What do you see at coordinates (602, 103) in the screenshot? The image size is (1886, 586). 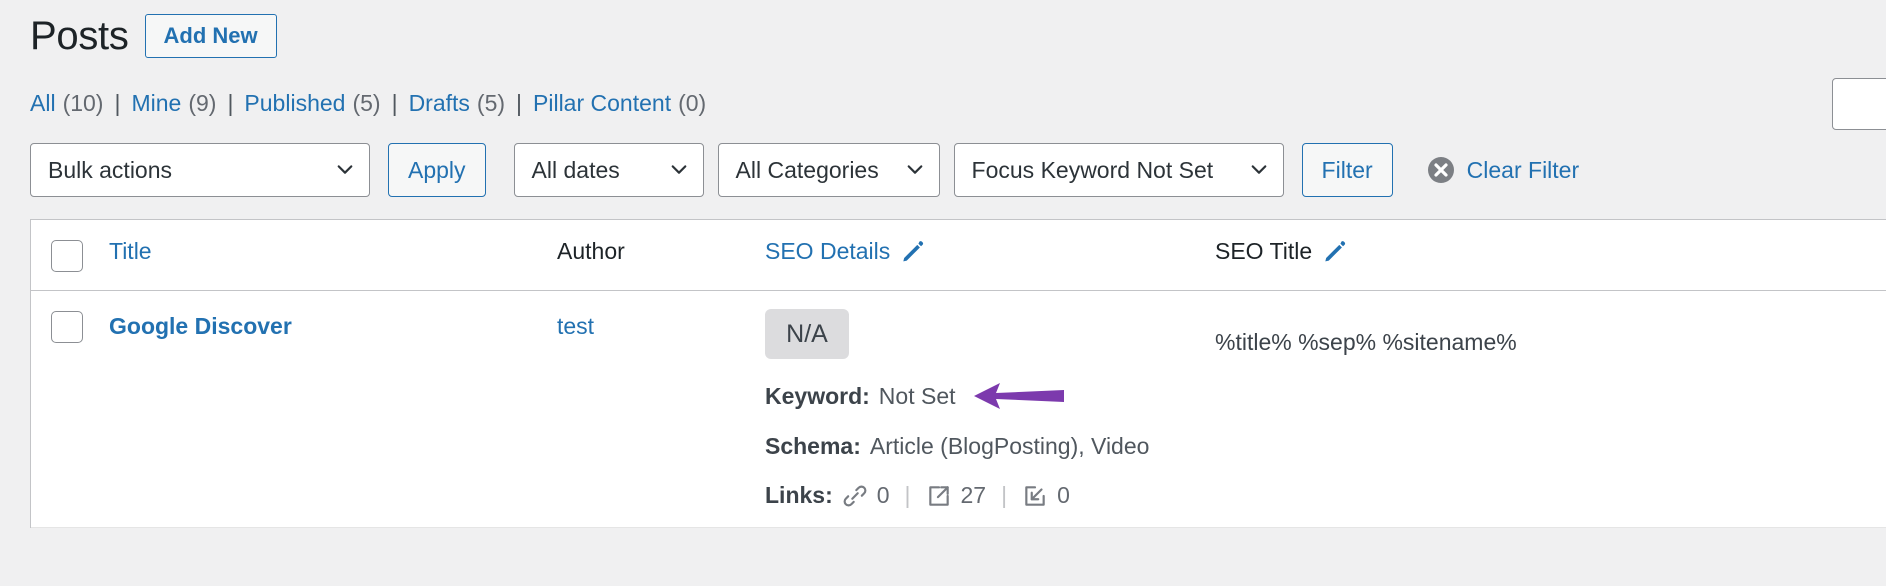 I see `status-link-pillar-content: Pillar Content` at bounding box center [602, 103].